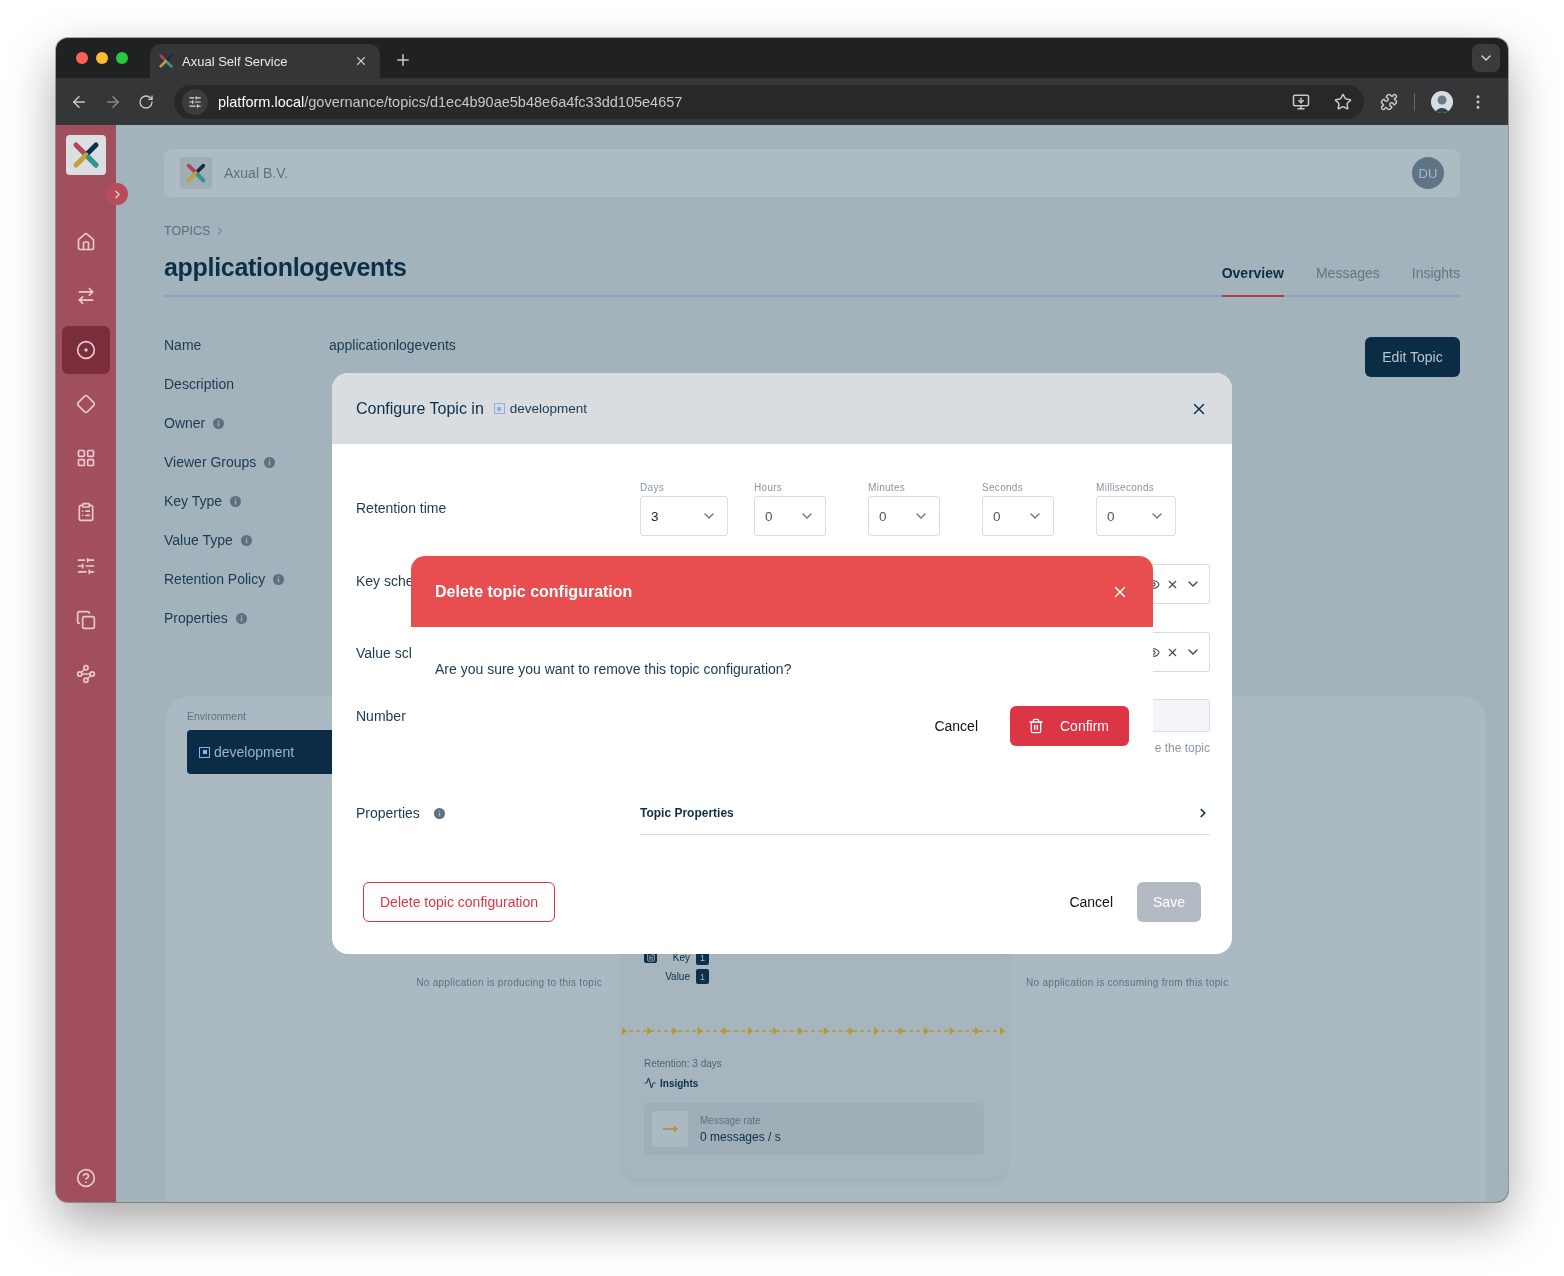 The height and width of the screenshot is (1276, 1564). Describe the element at coordinates (702, 976) in the screenshot. I see `schema-count: 1` at that location.